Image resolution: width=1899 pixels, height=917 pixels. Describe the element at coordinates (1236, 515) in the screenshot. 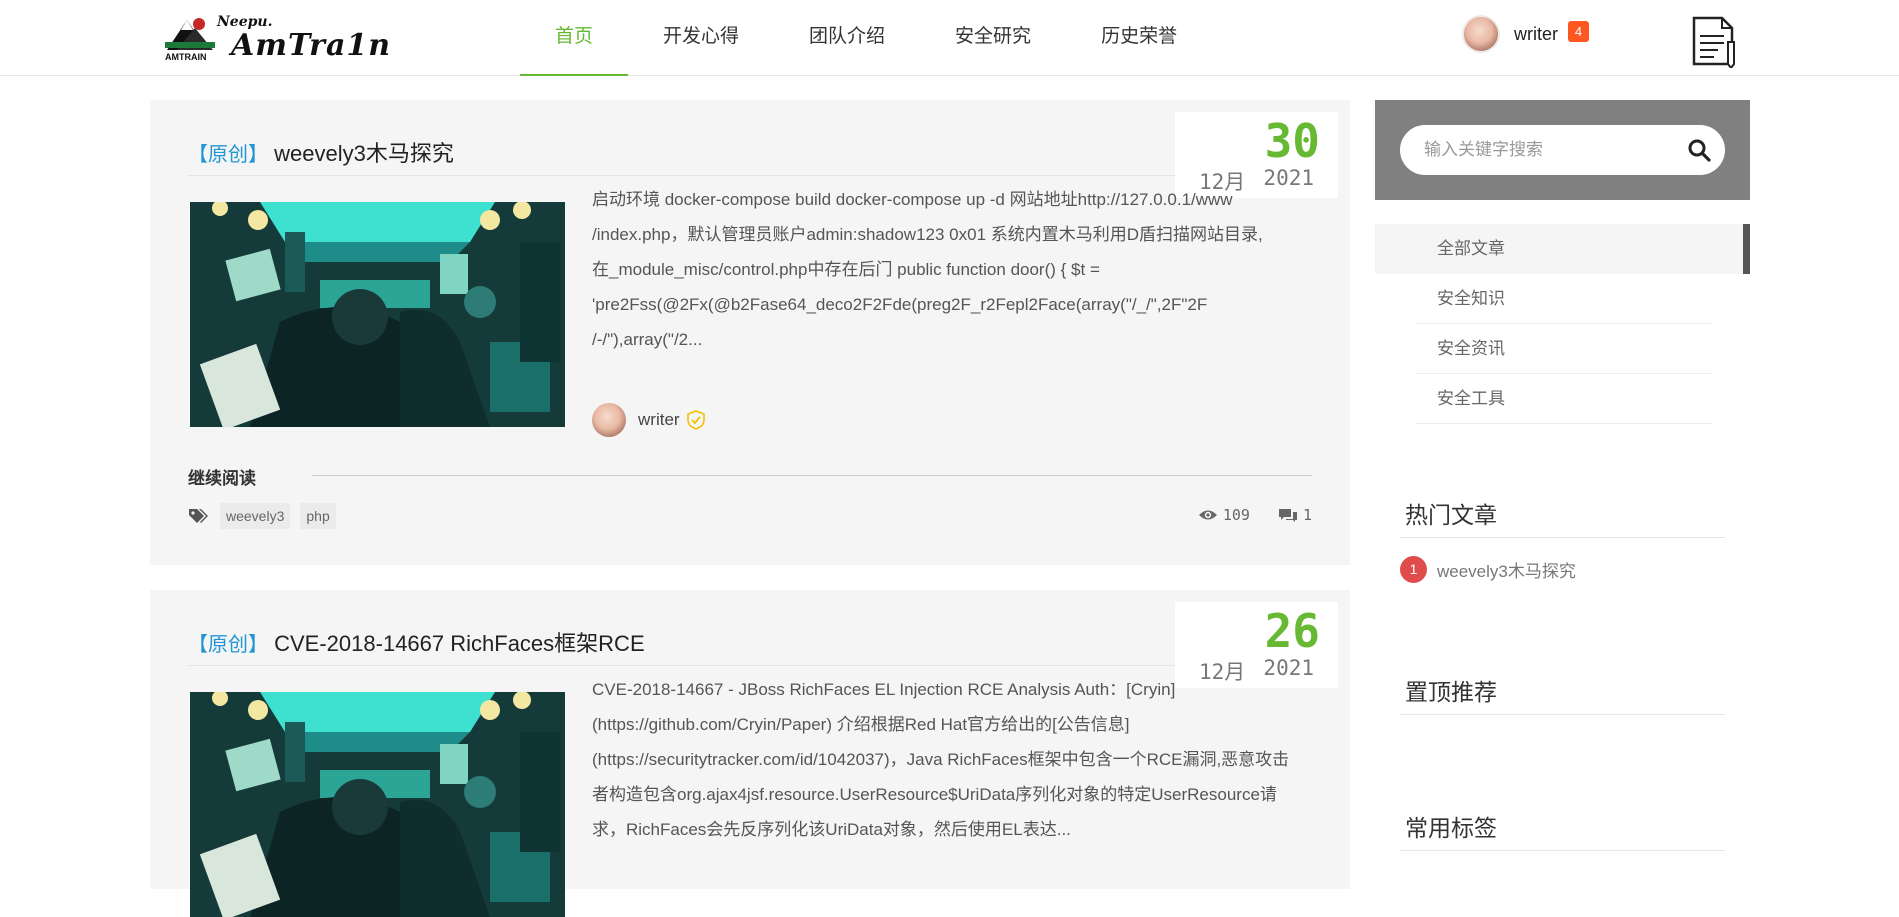

I see `views-count: 109` at that location.